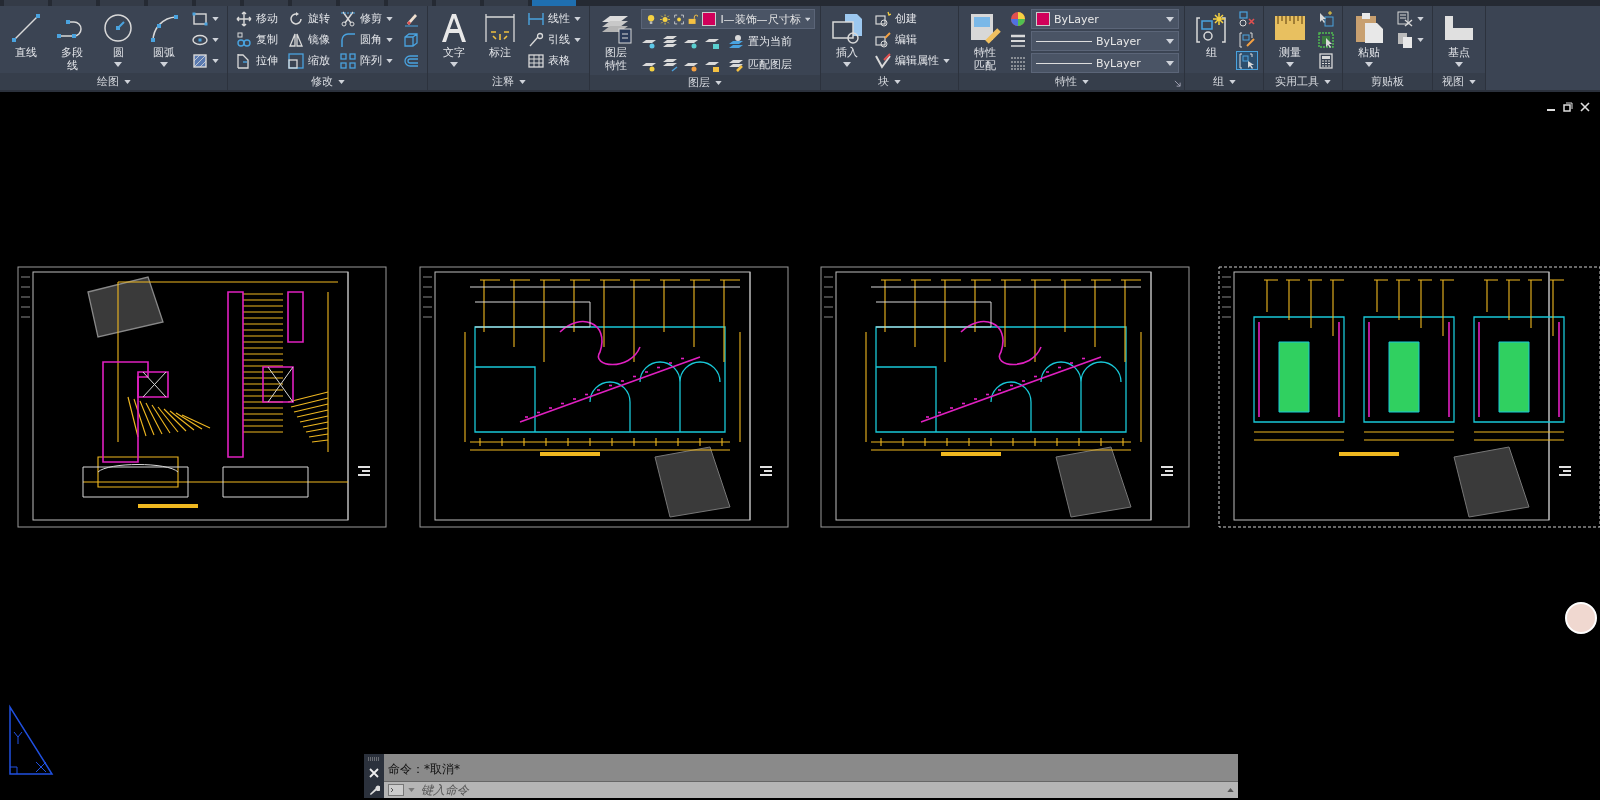 The height and width of the screenshot is (800, 1600). What do you see at coordinates (760, 19) in the screenshot?
I see `layer-name: I—装饰—尺寸标` at bounding box center [760, 19].